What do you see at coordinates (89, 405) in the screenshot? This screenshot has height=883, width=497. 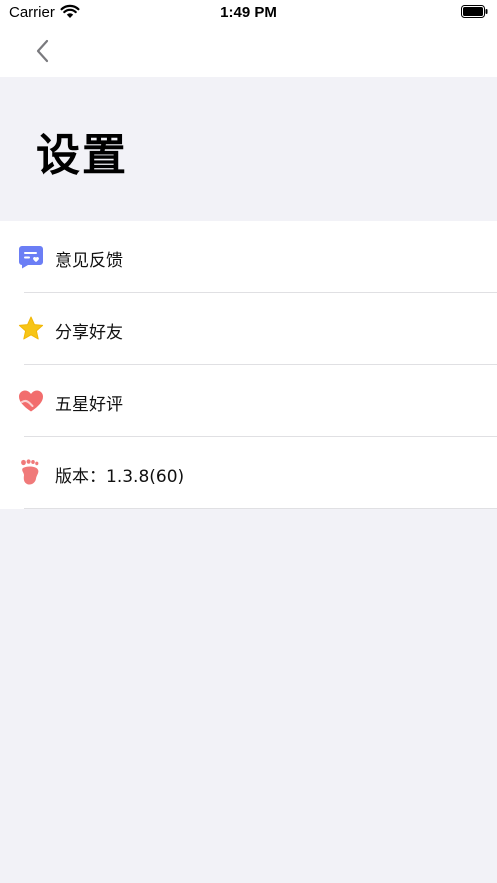 I see `settings-item-label: 五星好评` at bounding box center [89, 405].